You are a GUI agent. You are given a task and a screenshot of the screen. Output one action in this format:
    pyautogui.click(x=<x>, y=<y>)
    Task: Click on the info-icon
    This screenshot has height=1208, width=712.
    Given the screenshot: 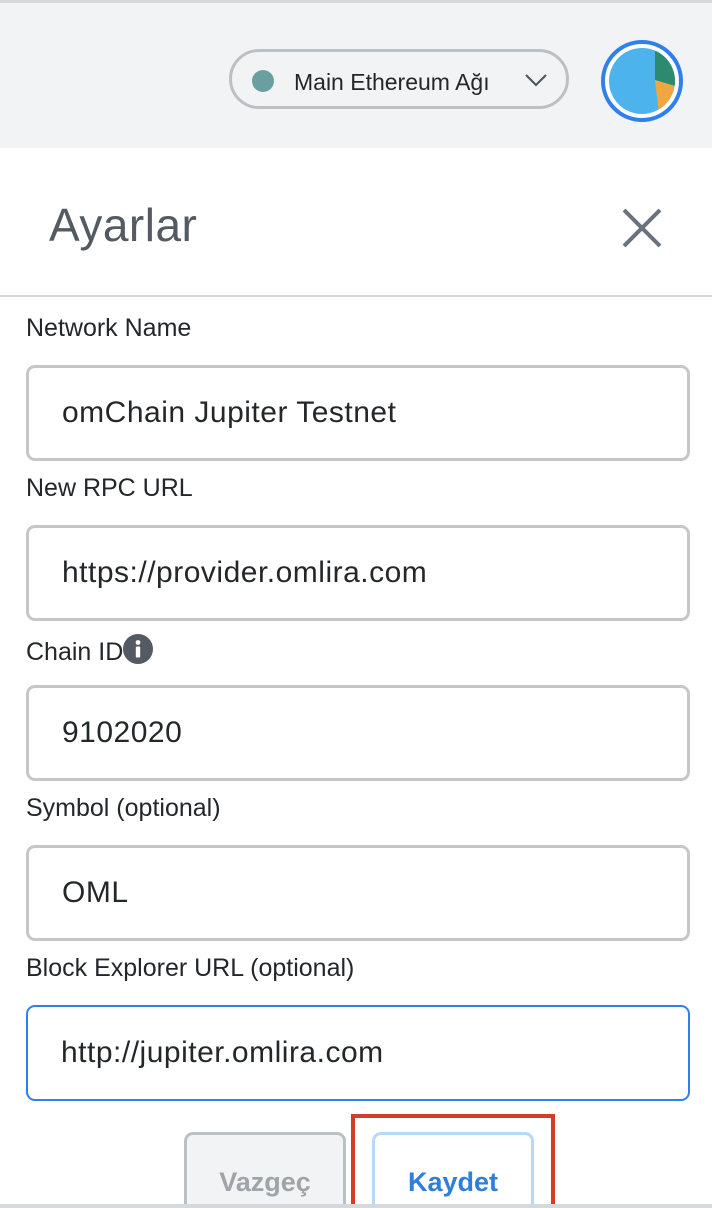 What is the action you would take?
    pyautogui.click(x=138, y=649)
    